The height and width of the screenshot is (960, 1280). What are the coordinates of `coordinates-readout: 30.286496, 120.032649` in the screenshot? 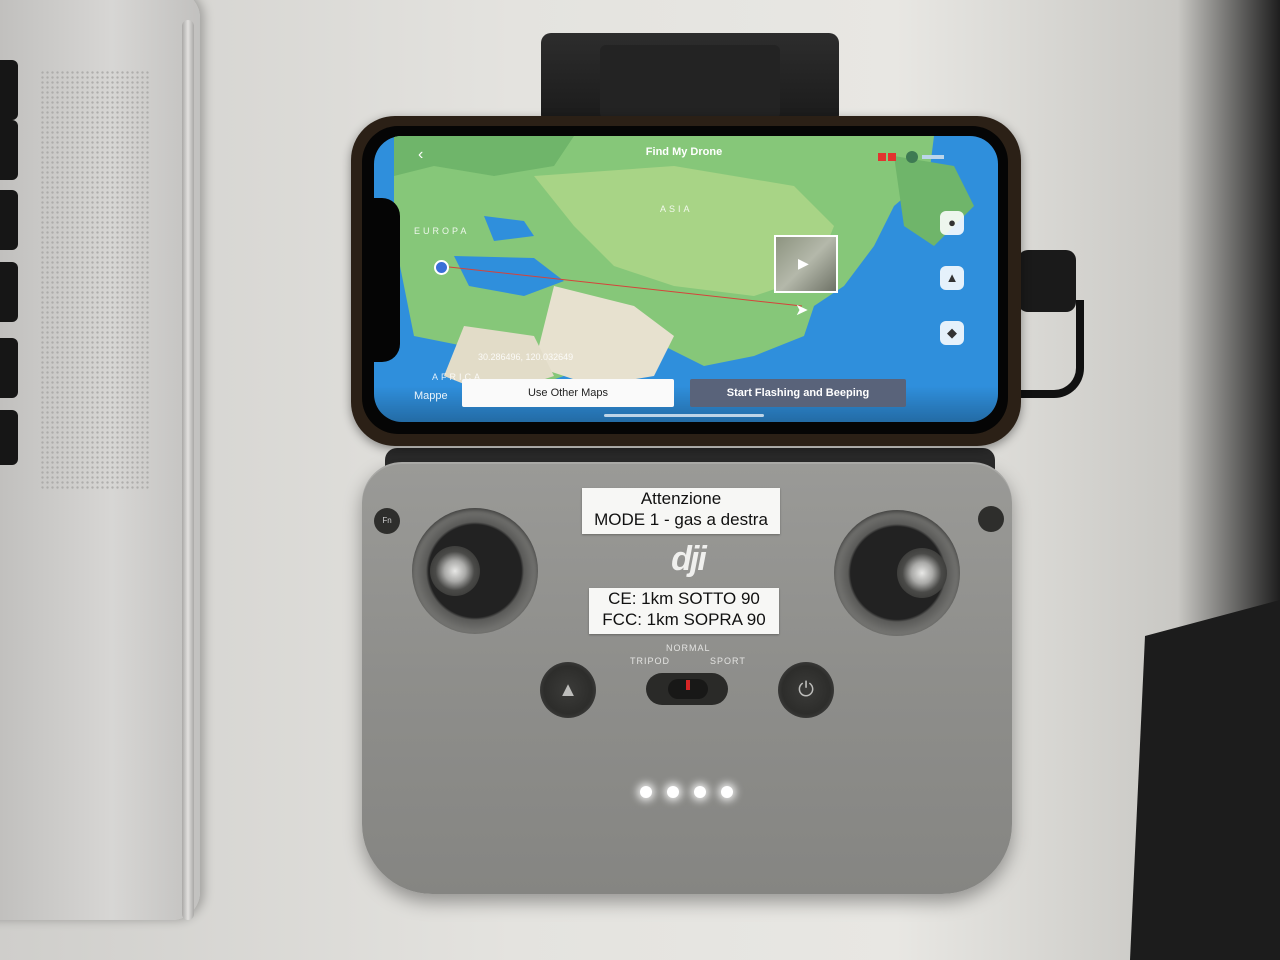 It's located at (493, 352).